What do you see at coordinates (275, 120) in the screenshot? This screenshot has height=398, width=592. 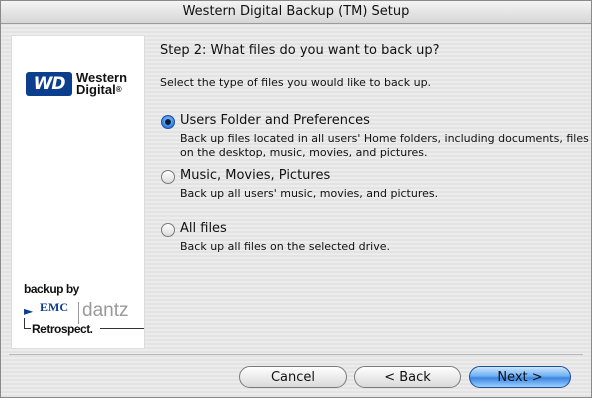 I see `option-label: Users Folder and Preferences` at bounding box center [275, 120].